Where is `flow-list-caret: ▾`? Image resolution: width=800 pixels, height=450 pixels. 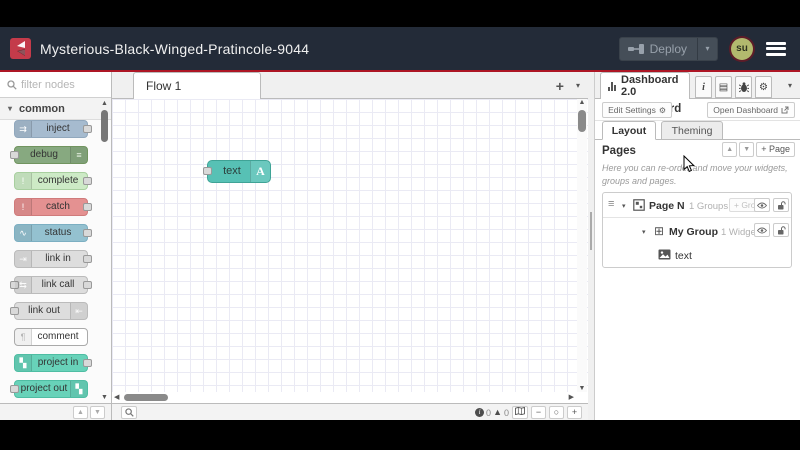
flow-list-caret: ▾ is located at coordinates (578, 85).